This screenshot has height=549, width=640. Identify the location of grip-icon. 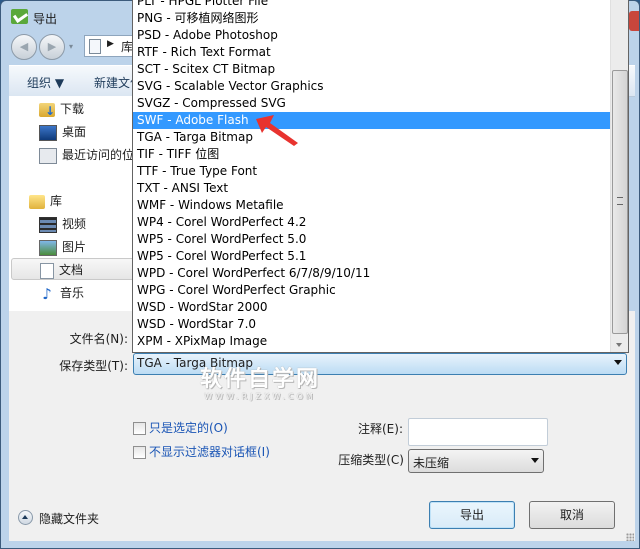
(620, 201).